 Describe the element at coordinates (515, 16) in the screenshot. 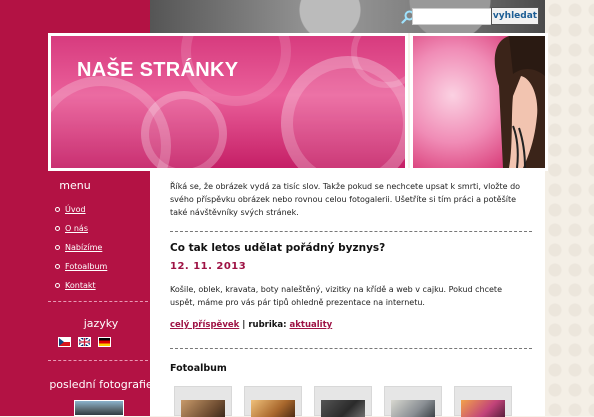

I see `search-button: vyhledat` at that location.